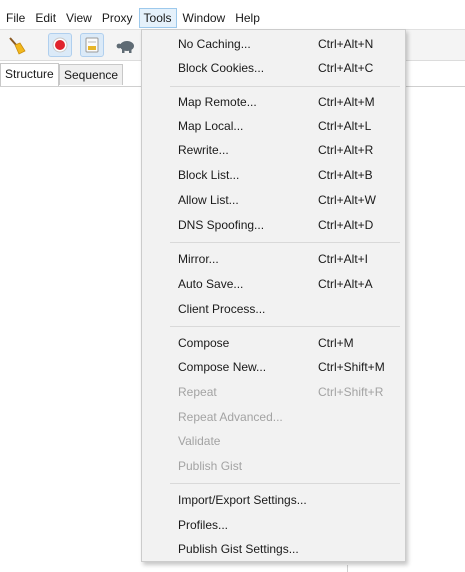 The width and height of the screenshot is (465, 572). I want to click on menu-item-validate: Validate, so click(273, 442).